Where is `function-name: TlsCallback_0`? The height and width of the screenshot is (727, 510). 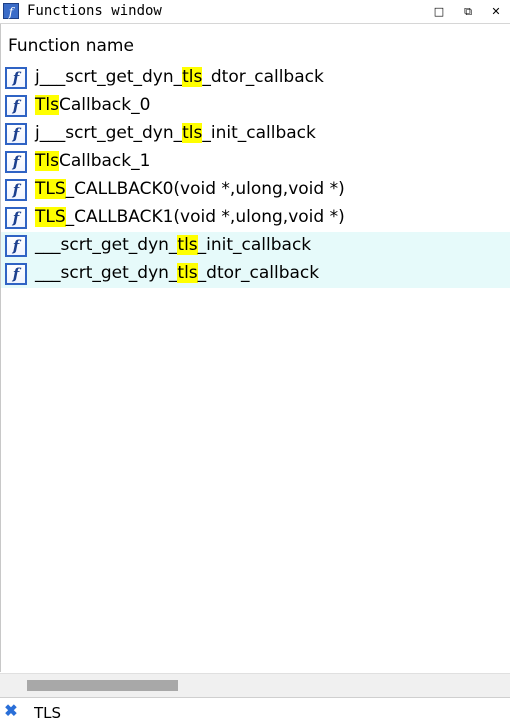 function-name: TlsCallback_0 is located at coordinates (92, 105).